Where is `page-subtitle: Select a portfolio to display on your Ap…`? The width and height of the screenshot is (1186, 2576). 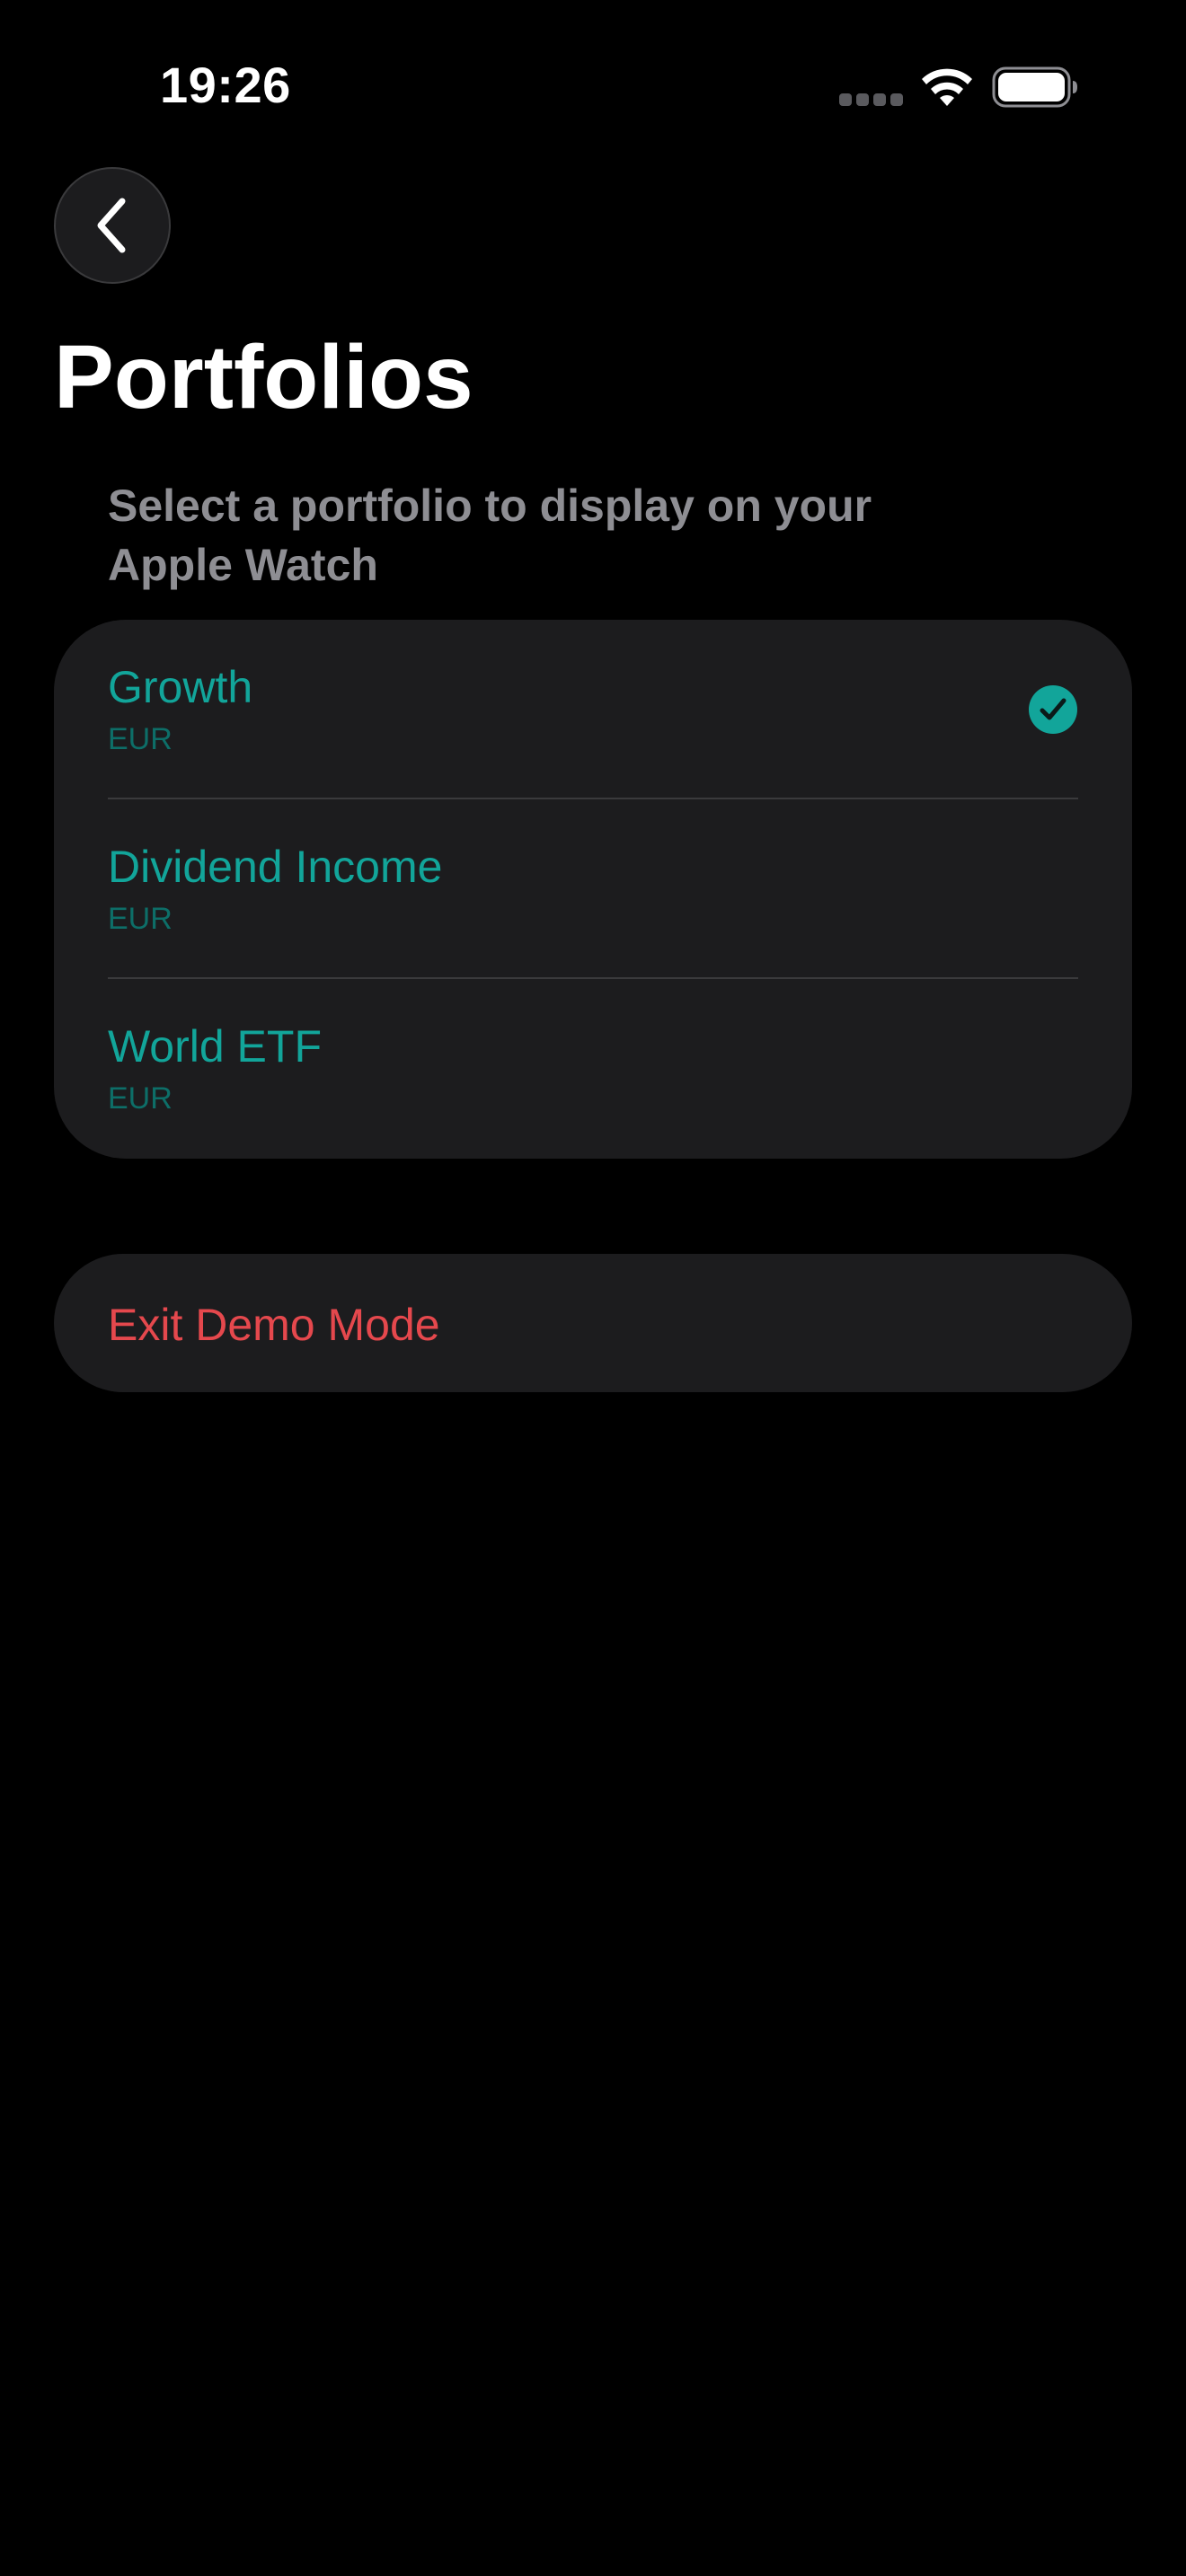 page-subtitle: Select a portfolio to display on your Ap… is located at coordinates (490, 535).